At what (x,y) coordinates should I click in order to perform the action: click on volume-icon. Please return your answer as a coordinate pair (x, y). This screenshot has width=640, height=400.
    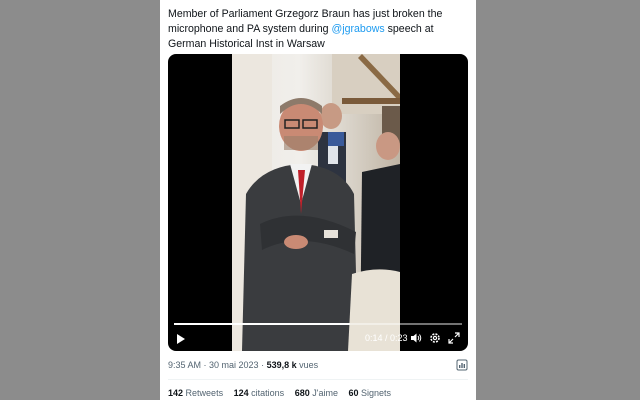
    Looking at the image, I should click on (416, 338).